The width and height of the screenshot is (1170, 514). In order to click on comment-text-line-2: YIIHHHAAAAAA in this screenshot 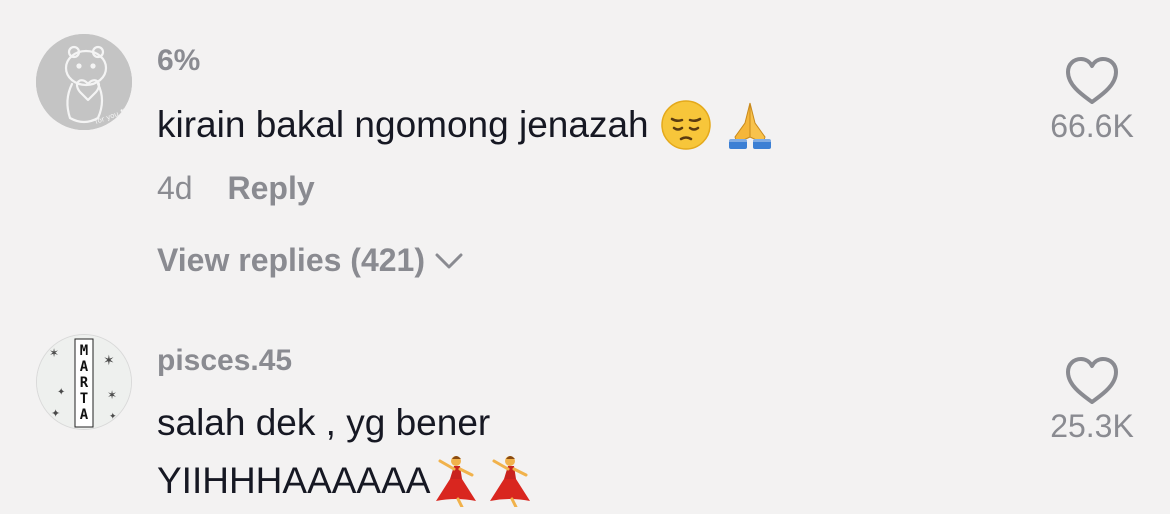, I will do `click(347, 481)`.